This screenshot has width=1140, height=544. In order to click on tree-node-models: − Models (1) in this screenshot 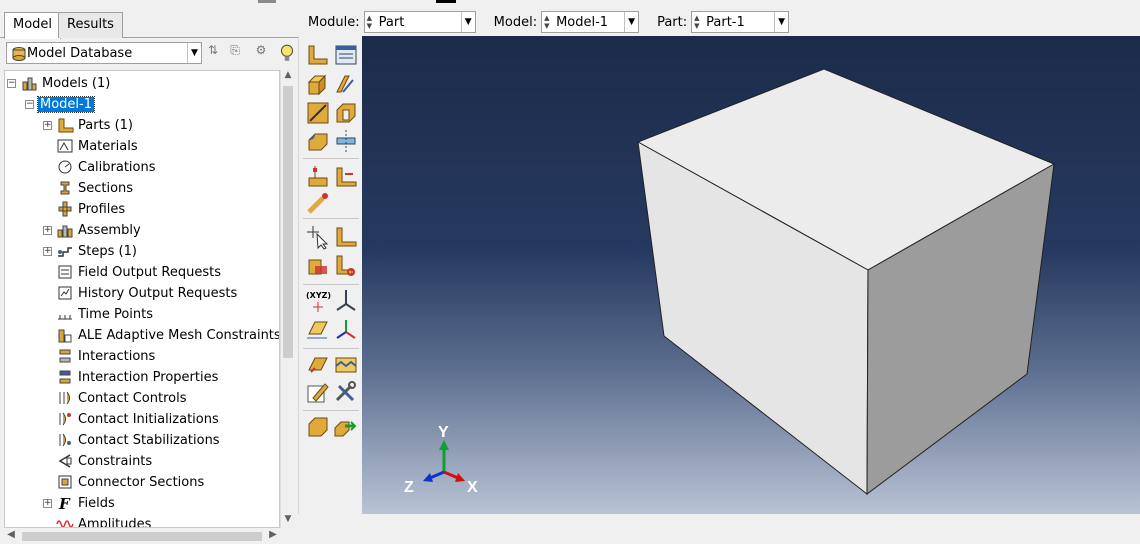, I will do `click(58, 83)`.